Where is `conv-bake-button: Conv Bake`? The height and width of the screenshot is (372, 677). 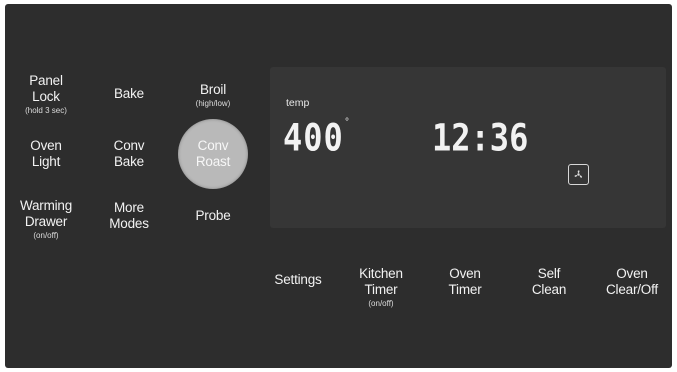
conv-bake-button: Conv Bake is located at coordinates (129, 154).